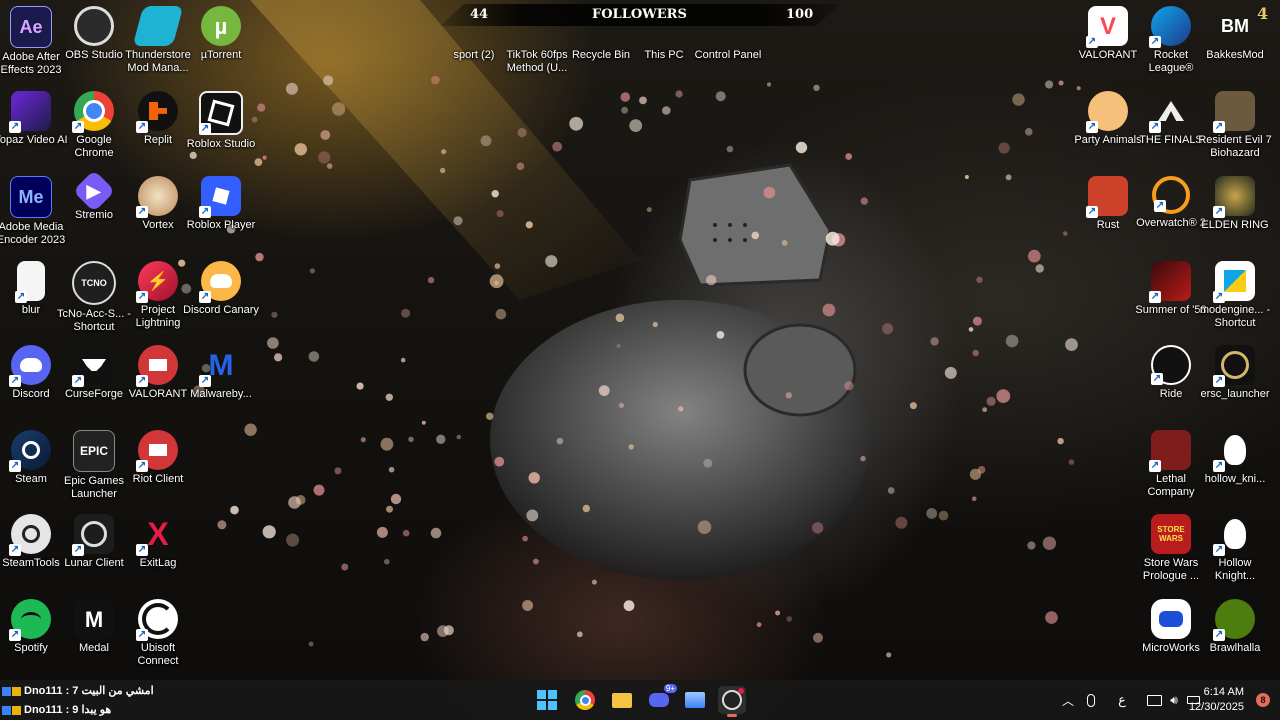 The image size is (1280, 720). I want to click on clock-time: 6:14 AM, so click(1223, 692).